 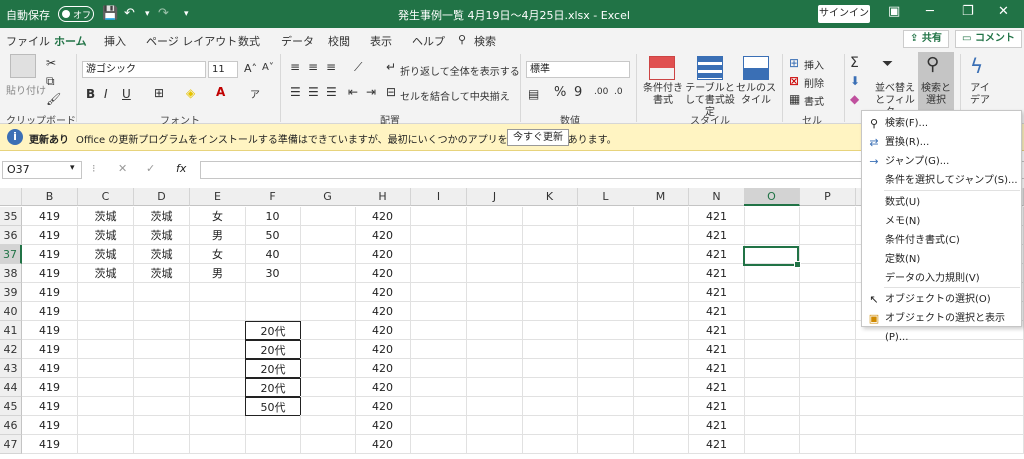 I want to click on cell-f36: 50, so click(x=273, y=235).